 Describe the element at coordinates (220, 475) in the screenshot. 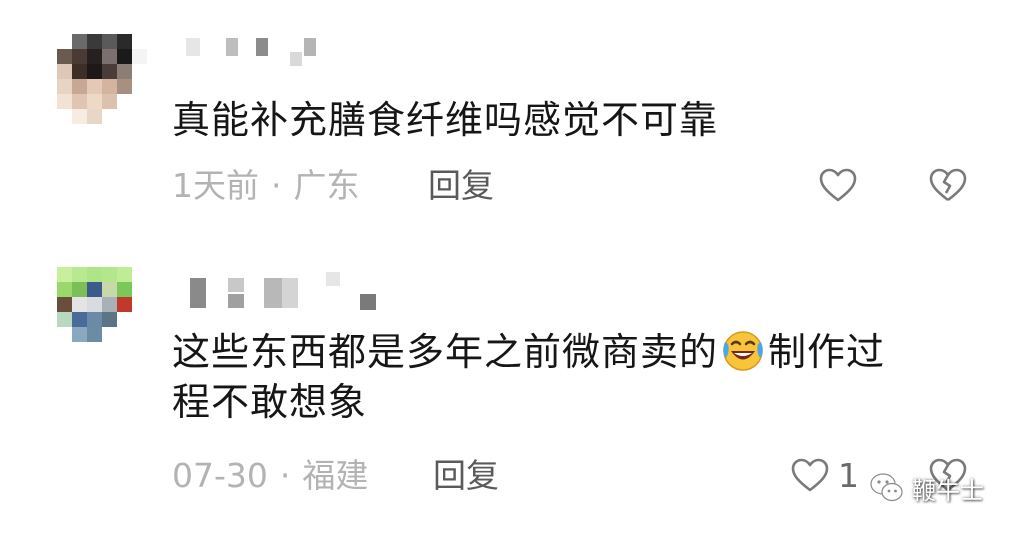

I see `comment-time: 07-30` at that location.